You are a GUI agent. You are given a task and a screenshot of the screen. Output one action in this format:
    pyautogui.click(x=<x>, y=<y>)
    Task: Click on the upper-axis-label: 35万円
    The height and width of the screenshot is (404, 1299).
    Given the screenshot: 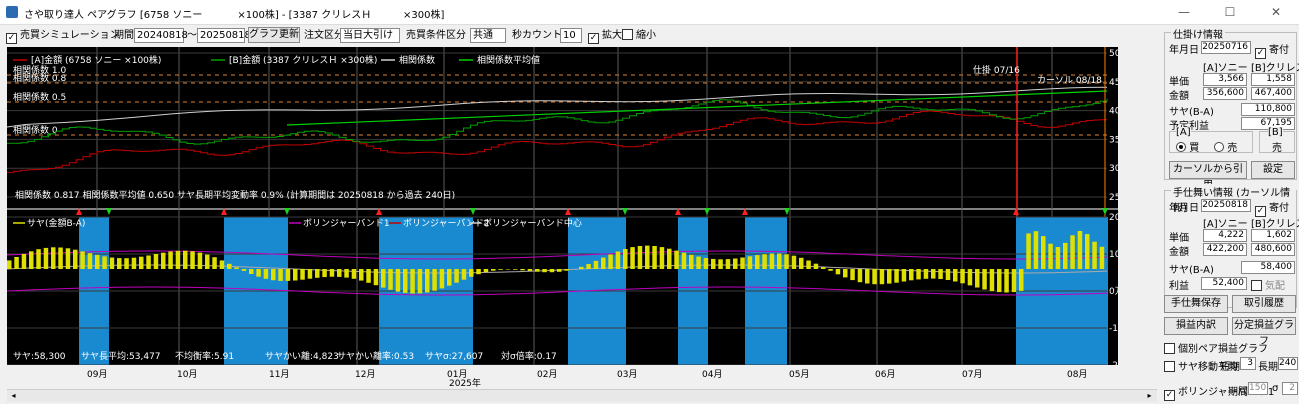 What is the action you would take?
    pyautogui.click(x=1113, y=139)
    